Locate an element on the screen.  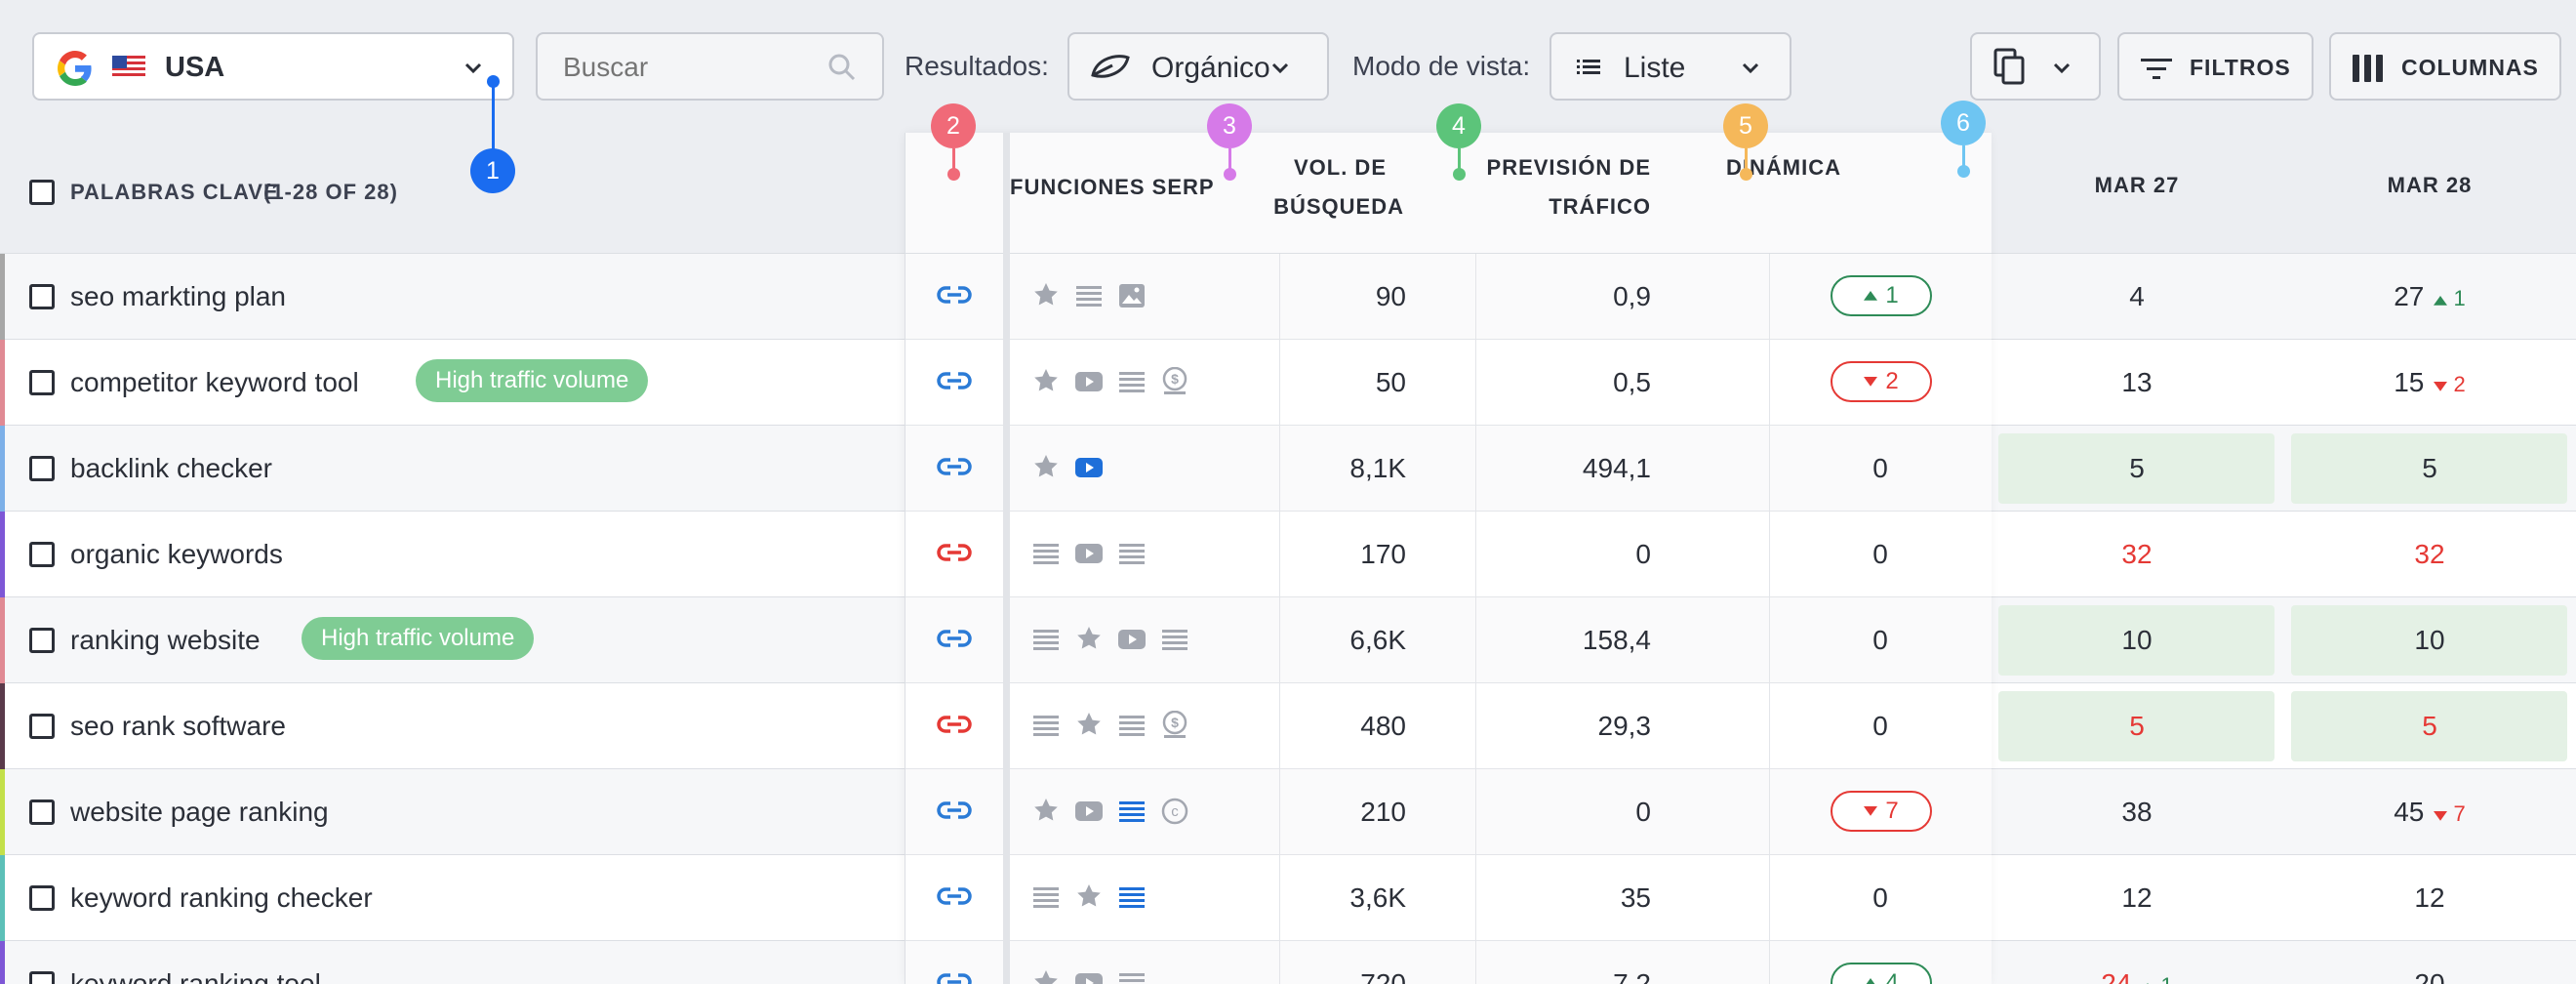
position-mar27: 4 is located at coordinates (2137, 296).